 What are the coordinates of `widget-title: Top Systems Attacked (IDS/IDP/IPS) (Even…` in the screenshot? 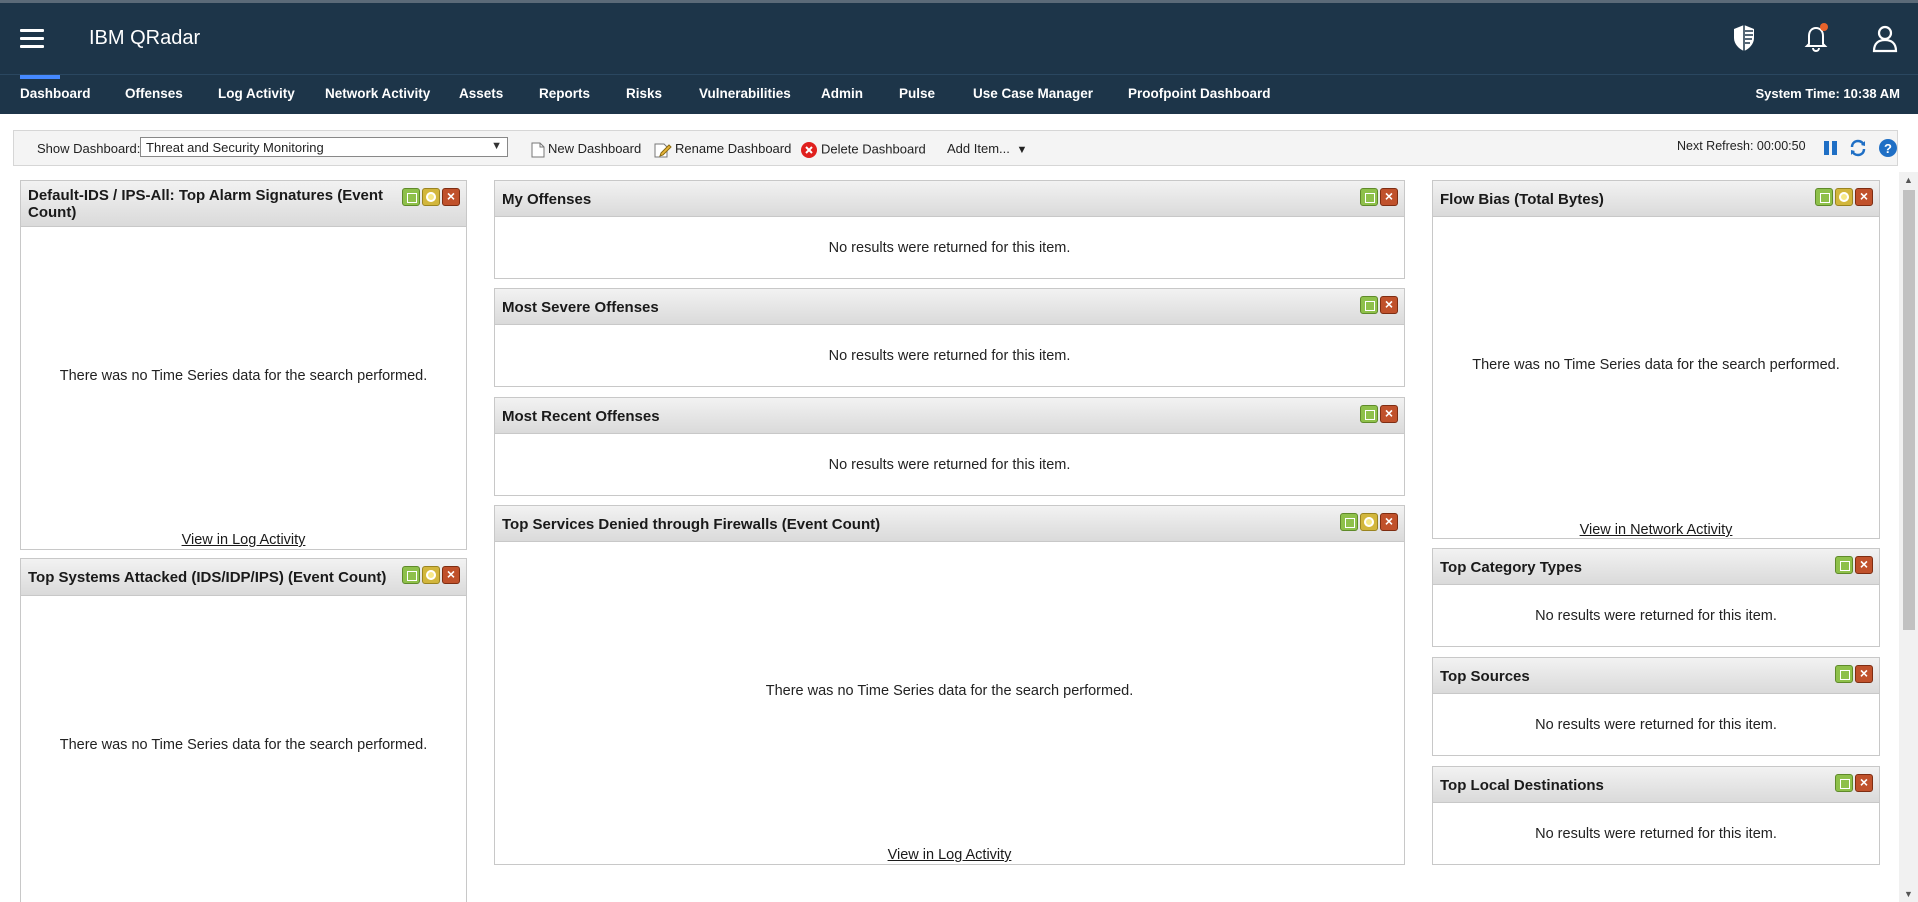 It's located at (207, 577).